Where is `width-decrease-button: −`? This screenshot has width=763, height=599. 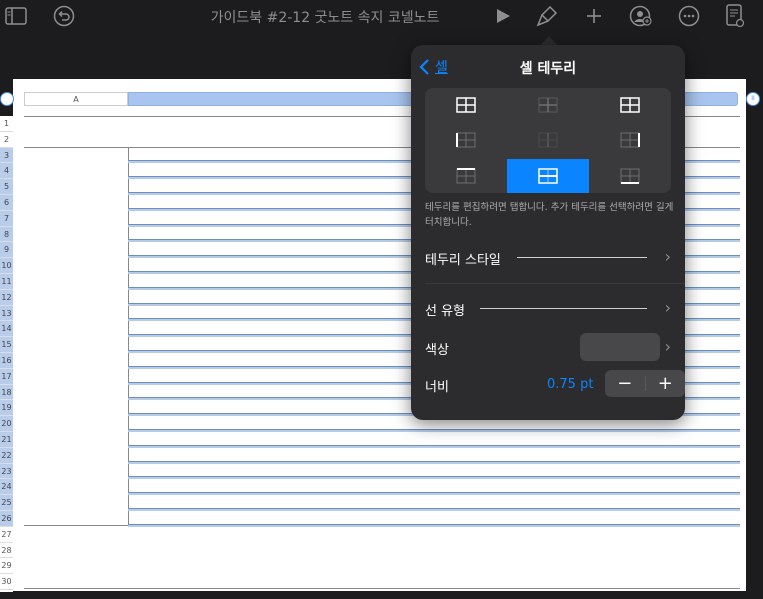
width-decrease-button: − is located at coordinates (625, 383).